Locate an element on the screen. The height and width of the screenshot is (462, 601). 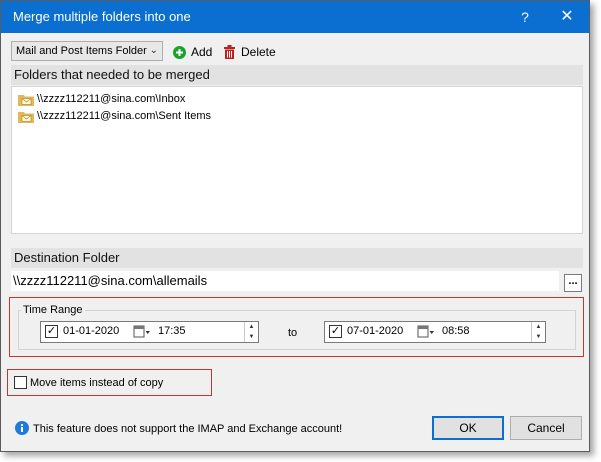
folder-type-dropdown: Mail and Post Items Folder ⌄ is located at coordinates (87, 51).